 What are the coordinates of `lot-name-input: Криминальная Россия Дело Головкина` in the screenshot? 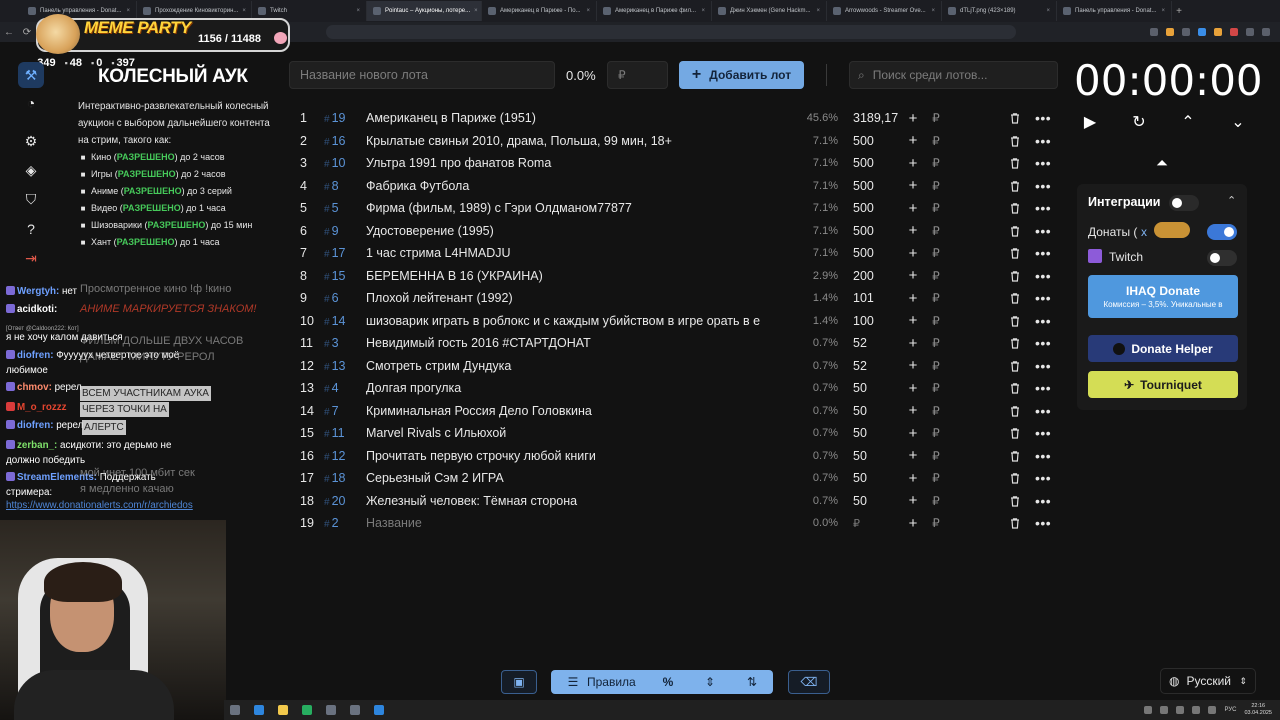 It's located at (578, 411).